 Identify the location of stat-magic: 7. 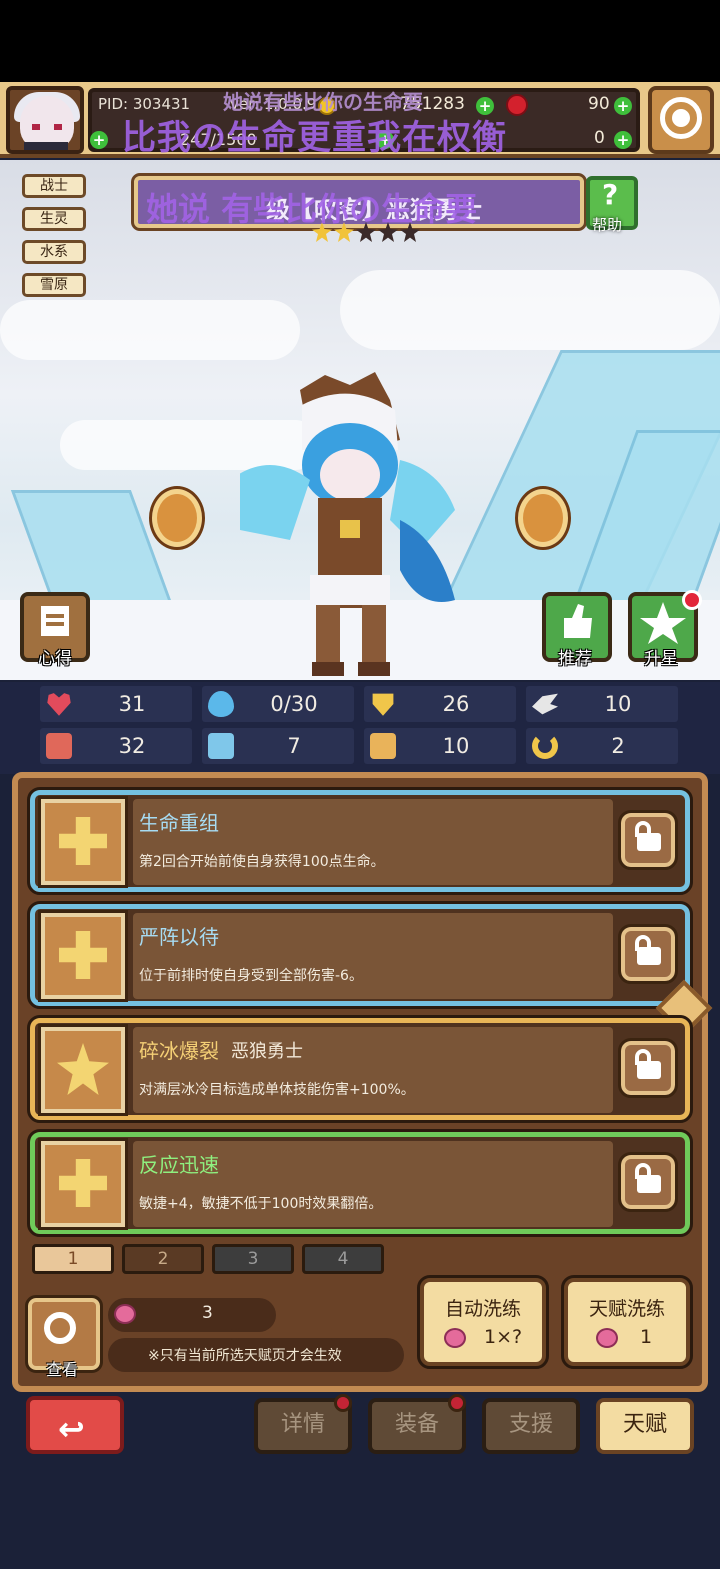
(278, 746).